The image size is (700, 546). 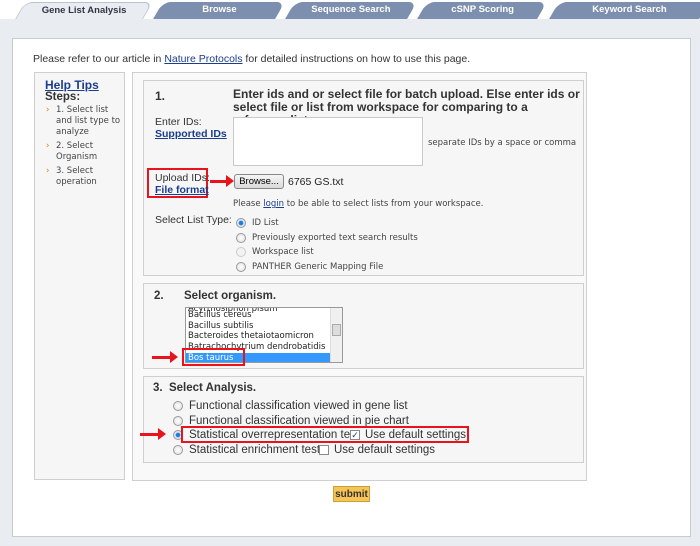 What do you see at coordinates (241, 238) in the screenshot?
I see `radio-exported-text` at bounding box center [241, 238].